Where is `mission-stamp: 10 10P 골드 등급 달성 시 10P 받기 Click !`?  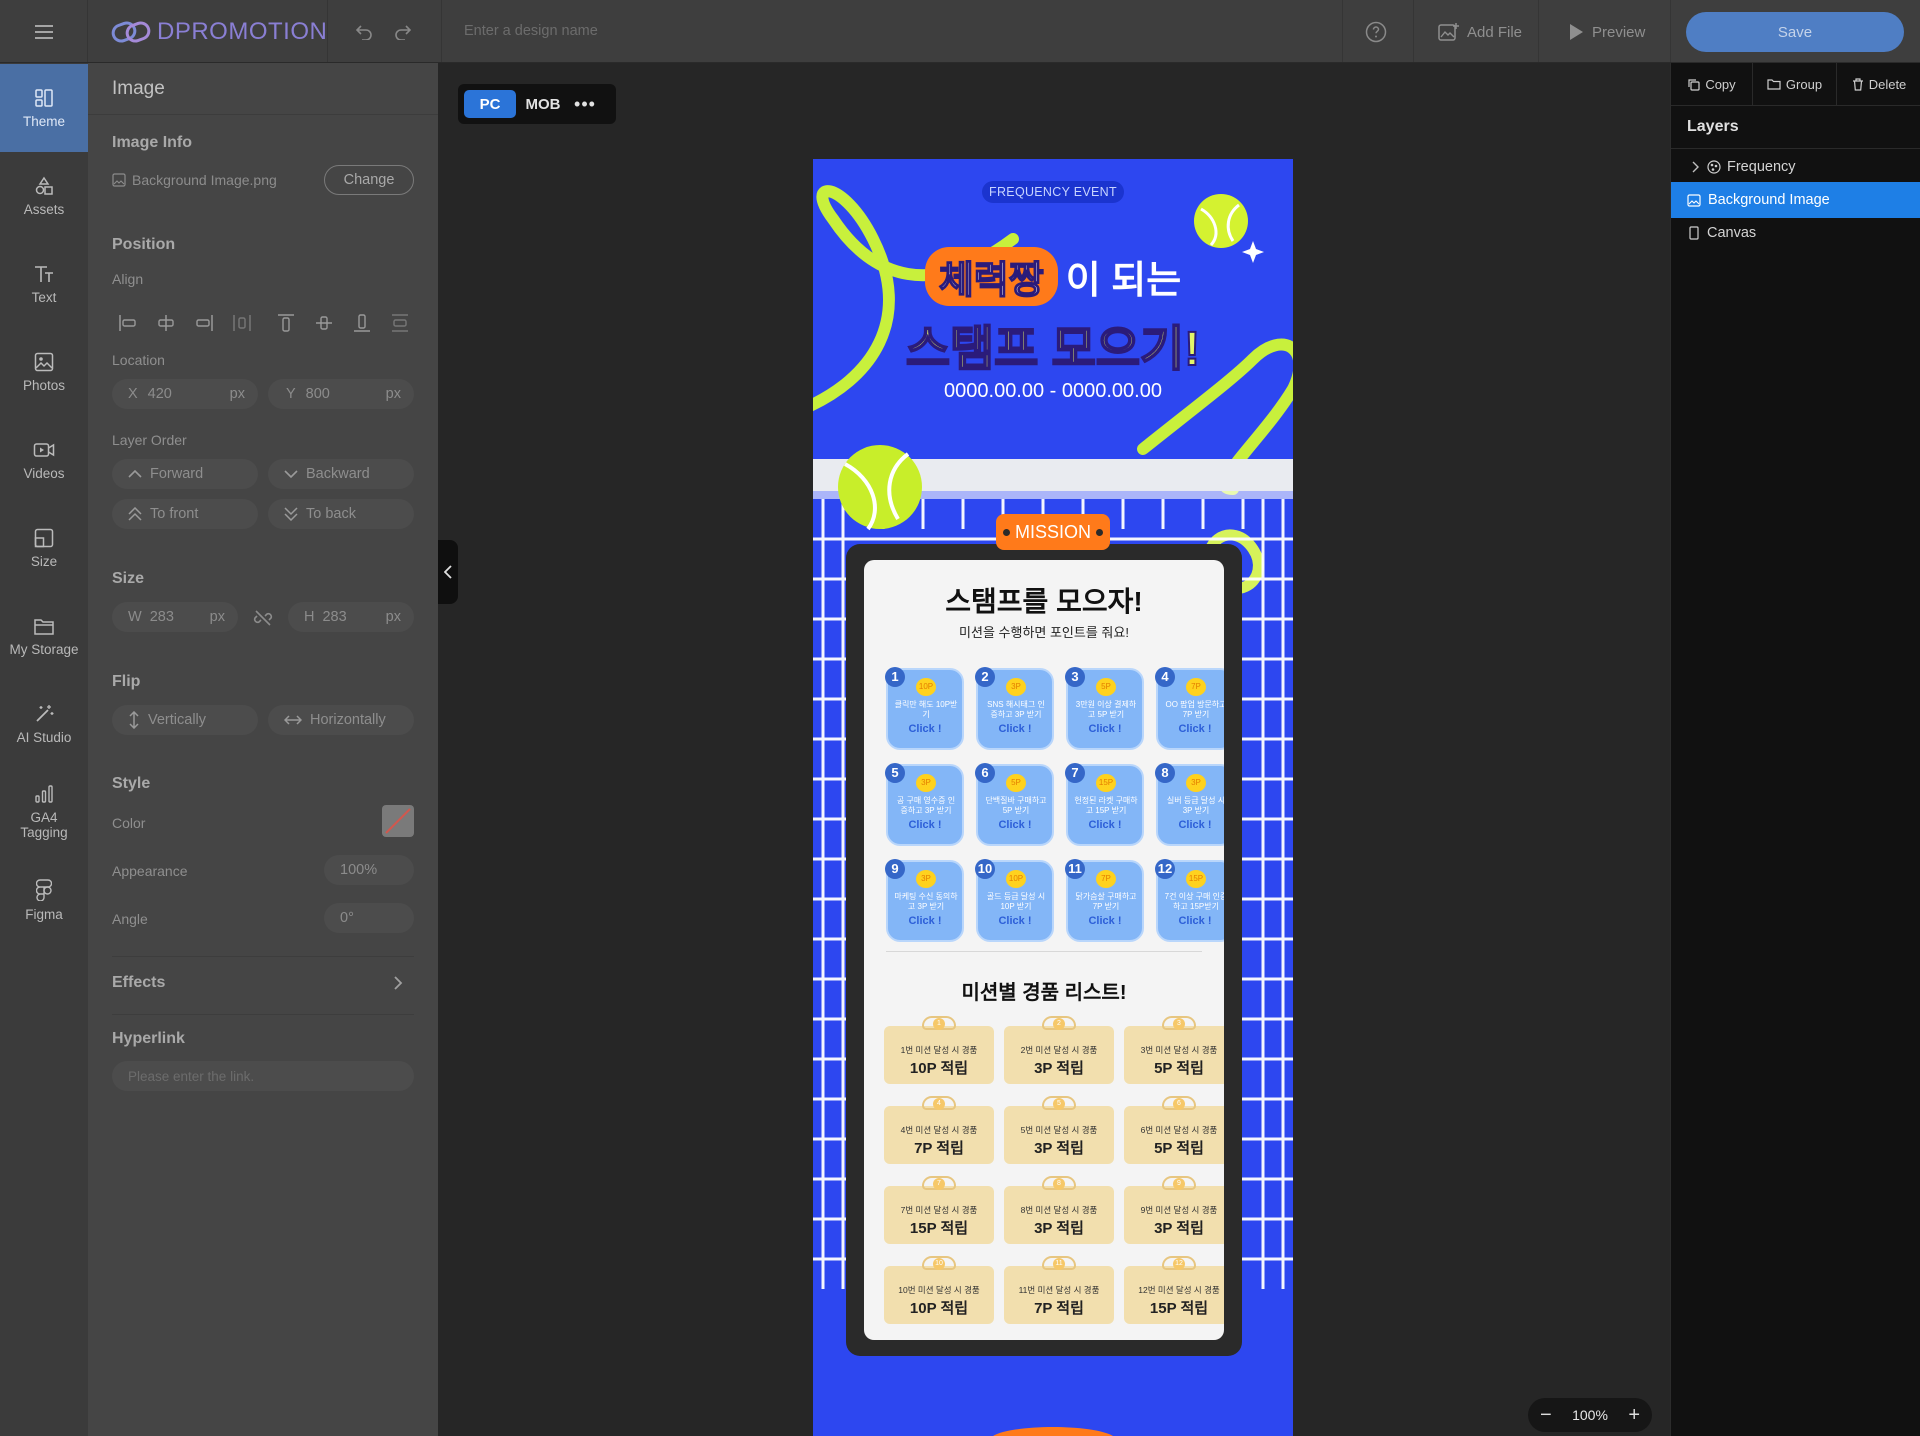
mission-stamp: 10 10P 골드 등급 달성 시 10P 받기 Click ! is located at coordinates (1014, 900).